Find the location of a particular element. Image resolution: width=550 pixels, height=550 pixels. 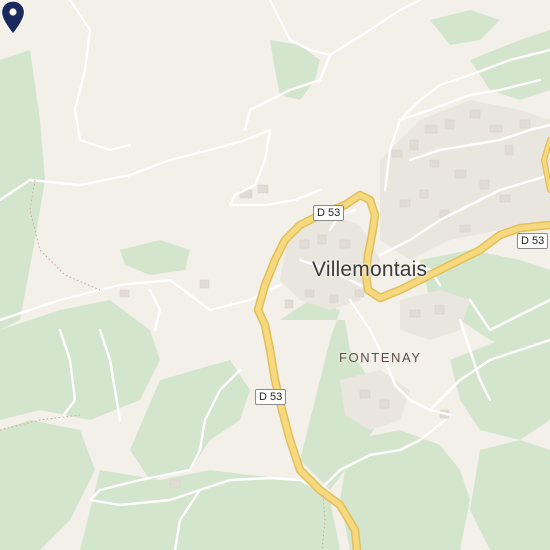

location-pin-icon is located at coordinates (13, 18).